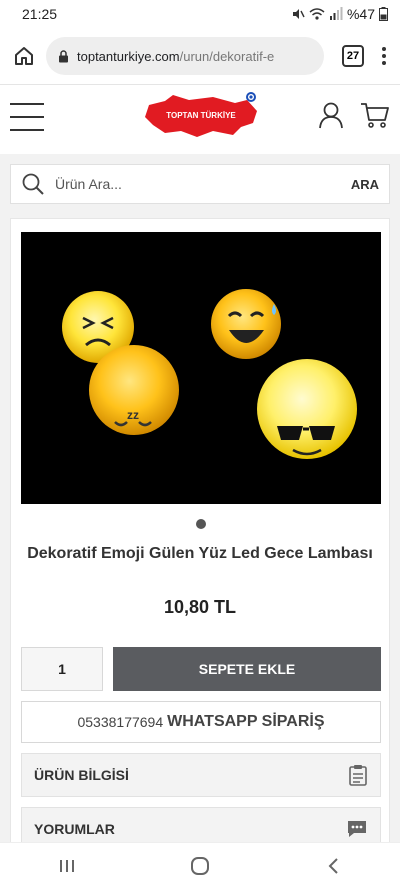 The height and width of the screenshot is (888, 400). What do you see at coordinates (375, 117) in the screenshot?
I see `shopping-cart-icon` at bounding box center [375, 117].